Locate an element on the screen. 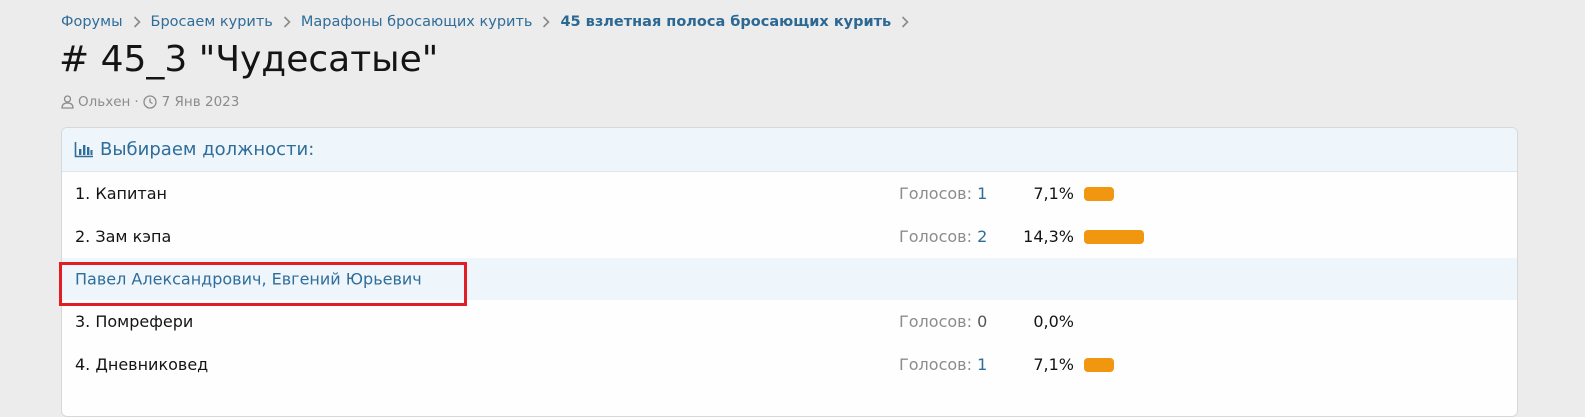  poll-option-label: 4. Дневниковед is located at coordinates (142, 364).